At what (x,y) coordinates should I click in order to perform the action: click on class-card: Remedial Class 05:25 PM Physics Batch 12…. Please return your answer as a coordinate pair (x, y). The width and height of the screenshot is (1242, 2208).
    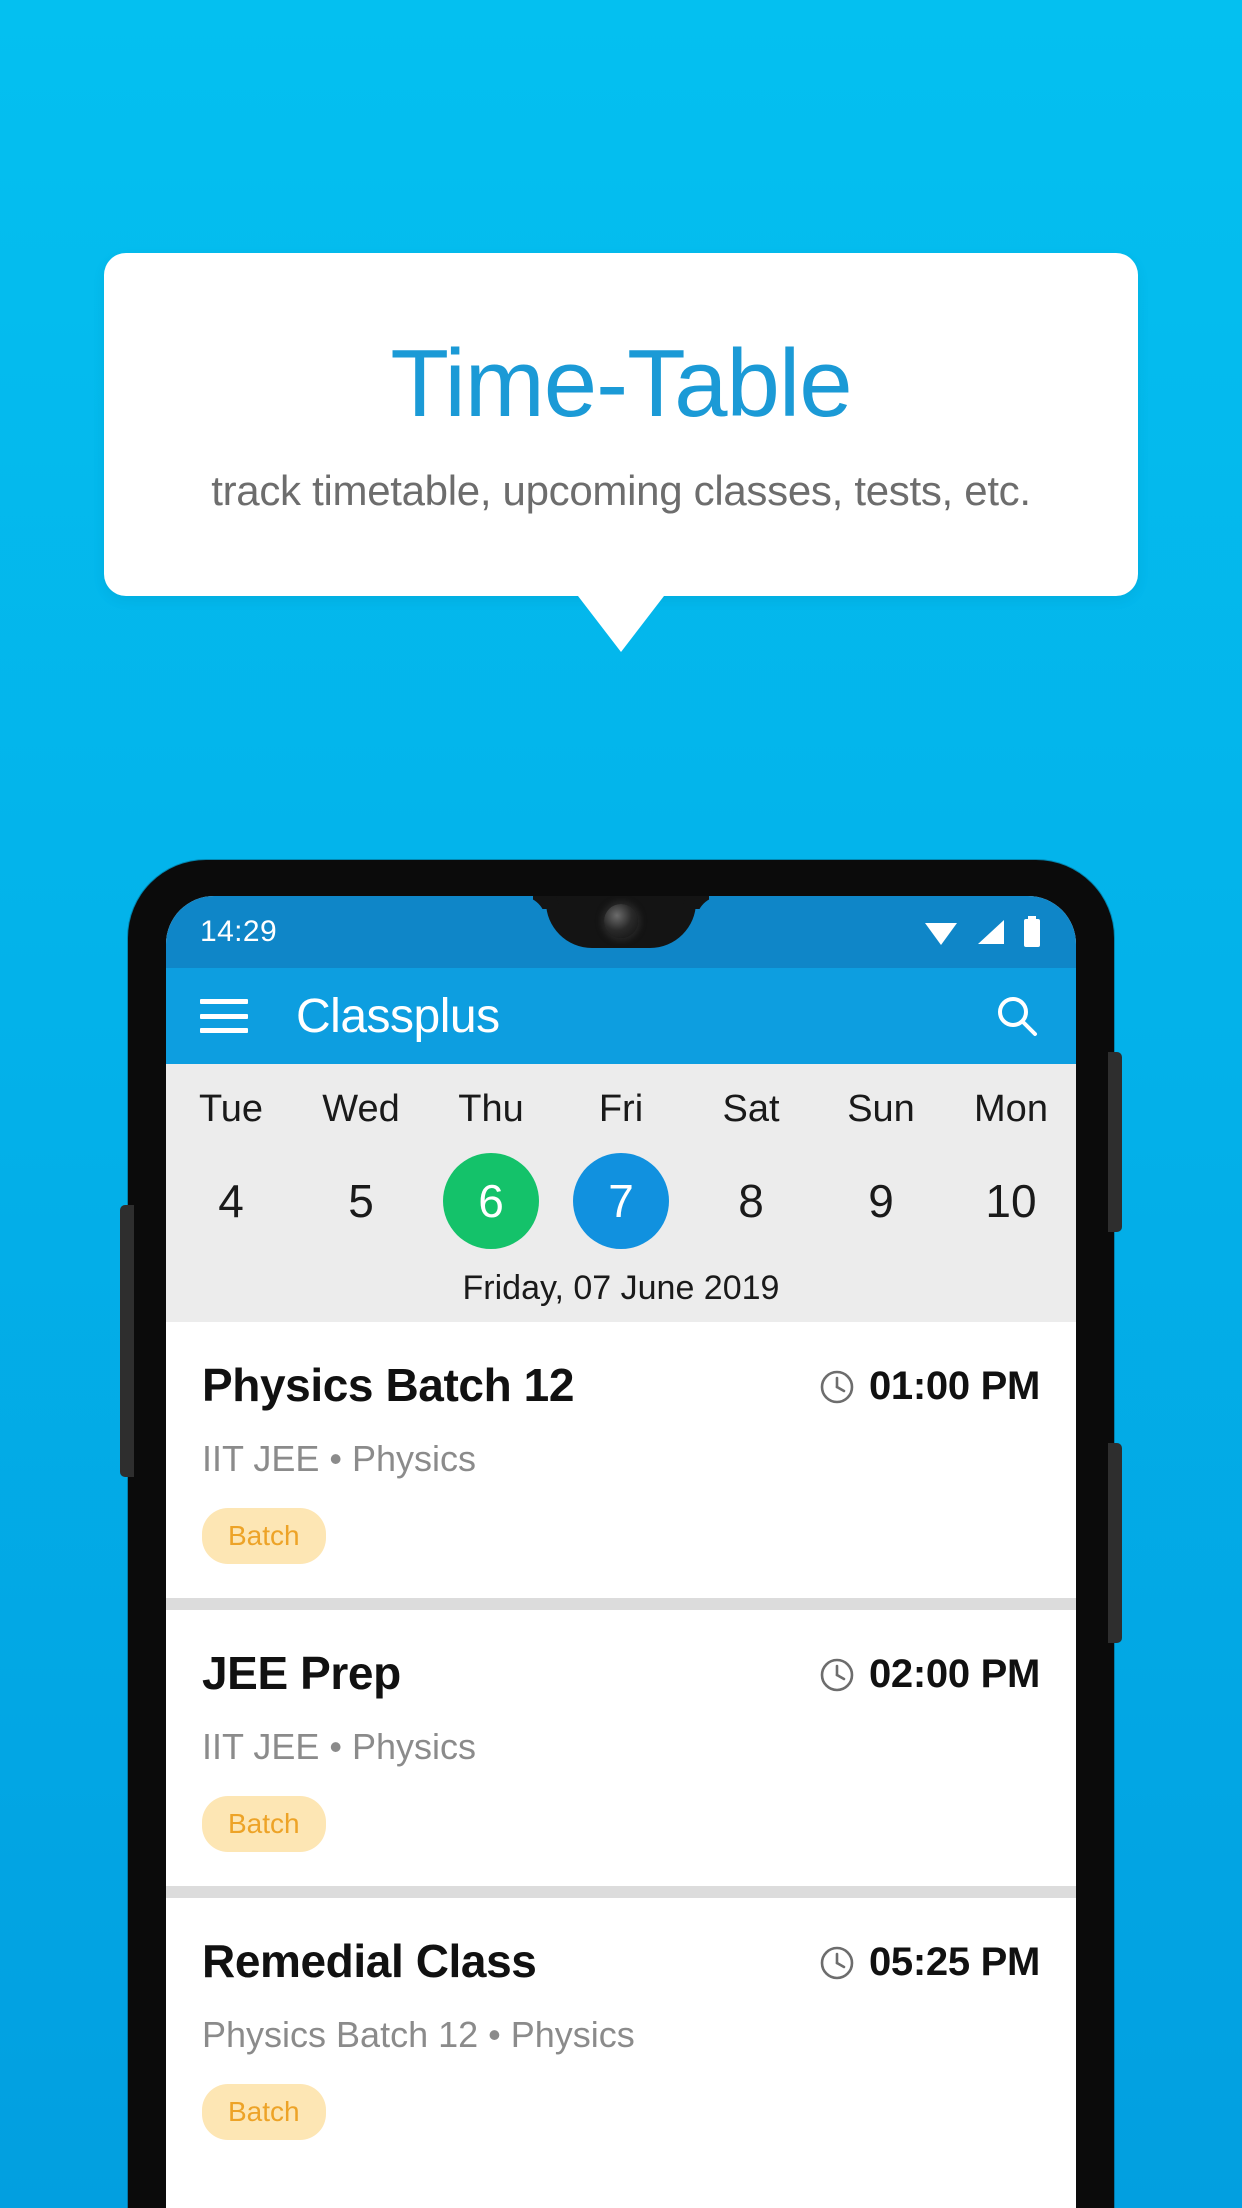
    Looking at the image, I should click on (621, 2036).